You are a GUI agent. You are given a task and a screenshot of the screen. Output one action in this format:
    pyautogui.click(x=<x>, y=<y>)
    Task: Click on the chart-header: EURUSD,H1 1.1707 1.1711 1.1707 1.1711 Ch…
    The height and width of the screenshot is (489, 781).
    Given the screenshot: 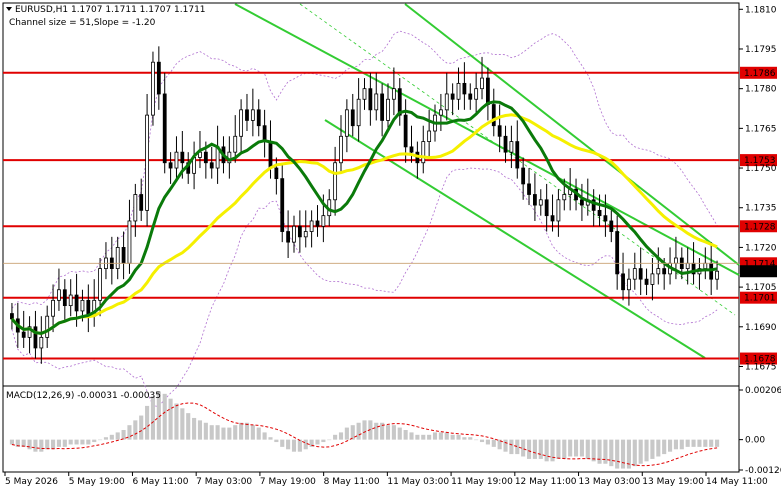 What is the action you would take?
    pyautogui.click(x=106, y=16)
    